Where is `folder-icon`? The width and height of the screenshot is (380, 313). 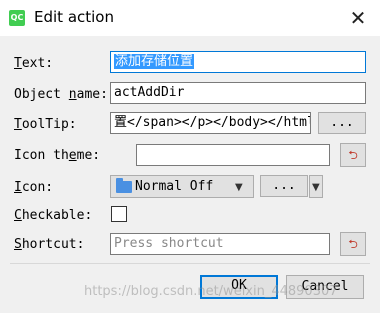
folder-icon is located at coordinates (124, 185).